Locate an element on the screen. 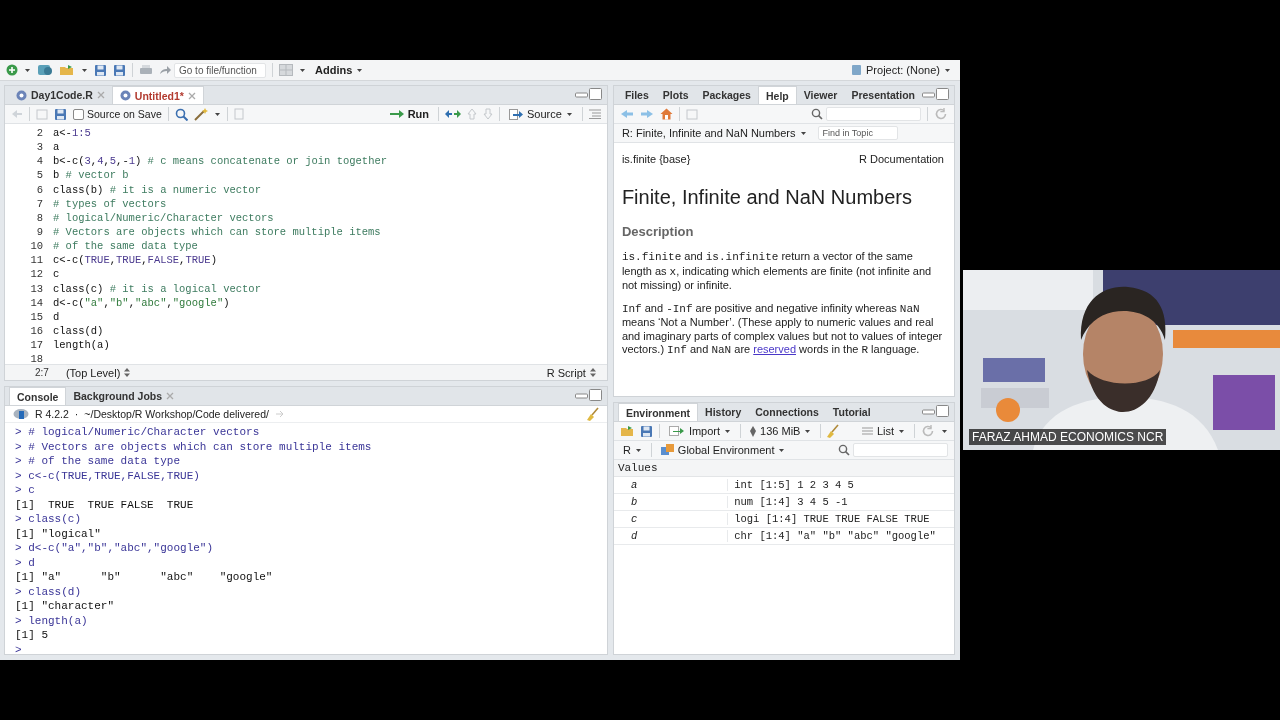 The image size is (1280, 720). import-menu: Import is located at coordinates (700, 431).